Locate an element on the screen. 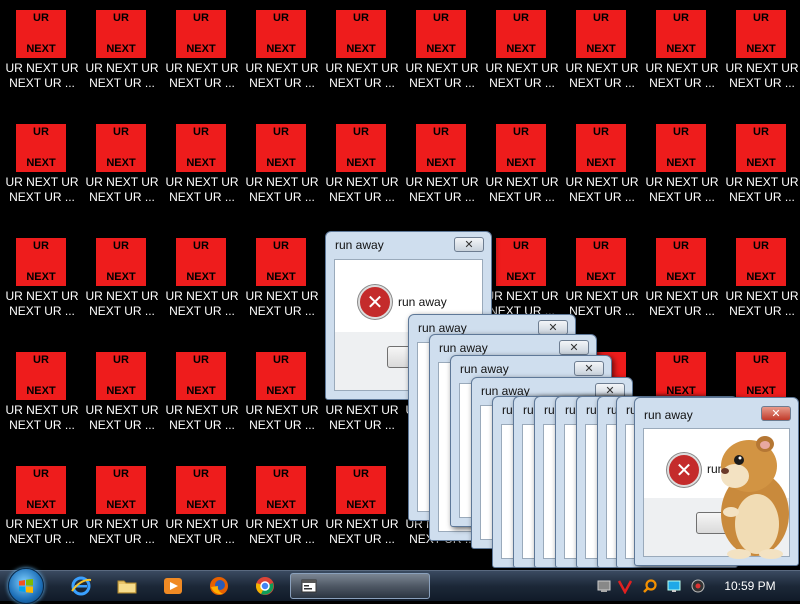 The image size is (800, 604). chrome-icon is located at coordinates (265, 586).